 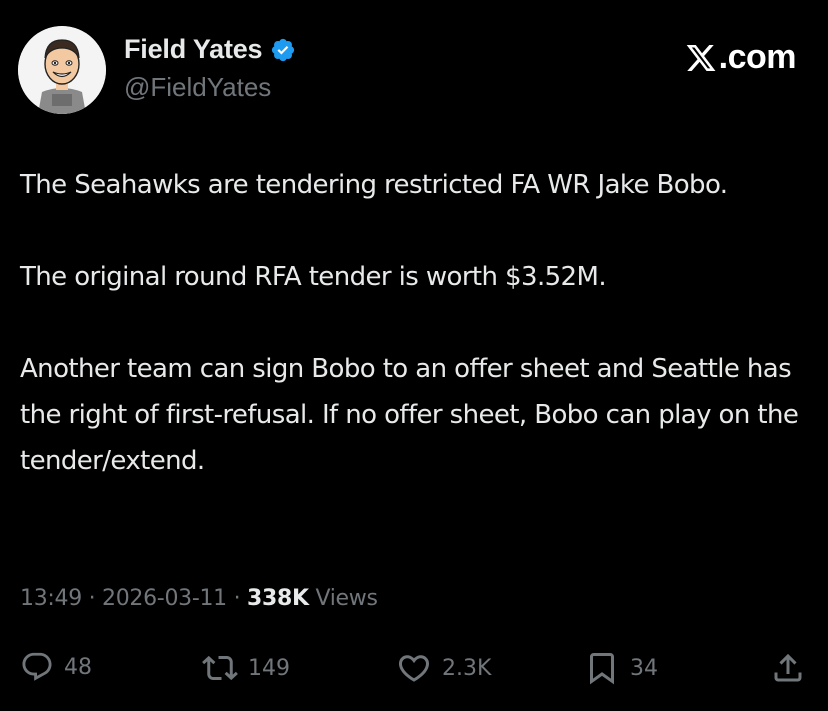 I want to click on tweet-meta: 13:49 · 2026-03-11 · 338K Views, so click(x=199, y=598).